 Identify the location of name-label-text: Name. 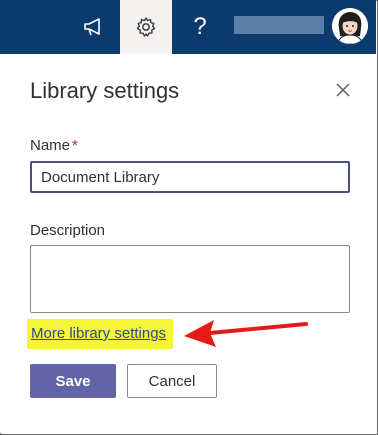
(50, 145).